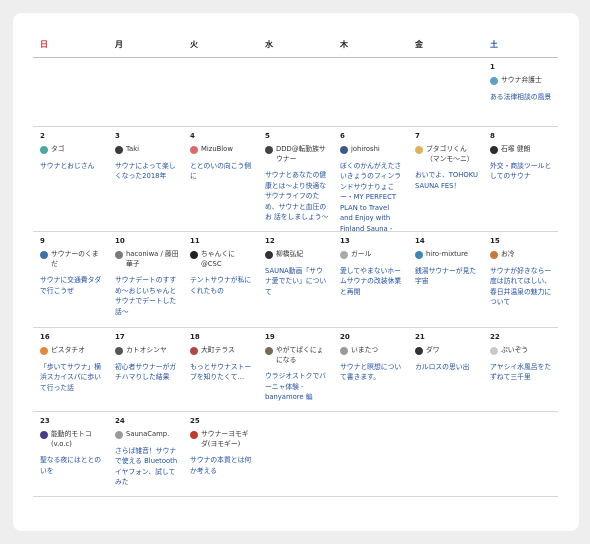 Image resolution: width=590 pixels, height=544 pixels. I want to click on entry-author: やがてぱくにょになる, so click(297, 355).